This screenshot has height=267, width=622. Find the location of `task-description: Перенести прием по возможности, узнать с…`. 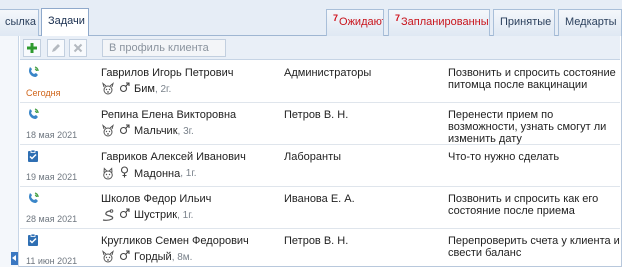

task-description: Перенести прием по возможности, узнать с… is located at coordinates (527, 127).